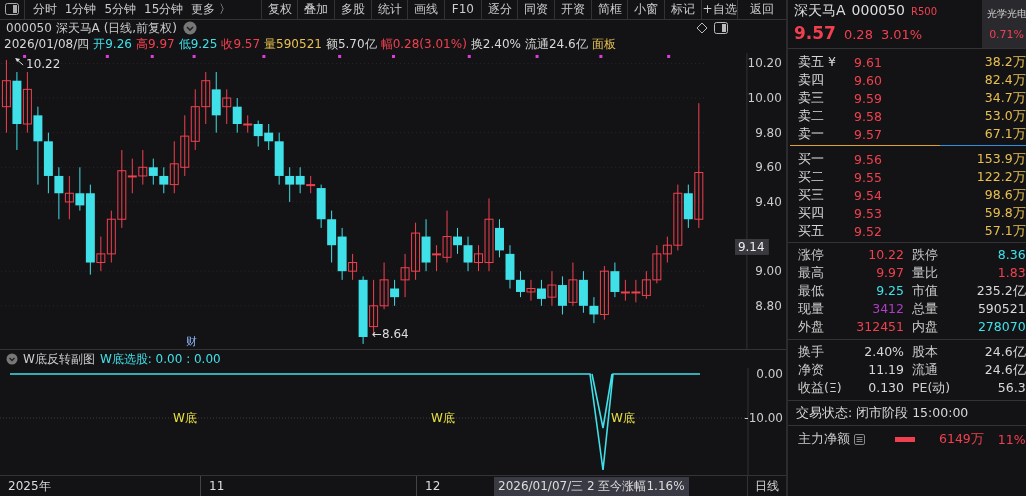 This screenshot has width=1026, height=496. What do you see at coordinates (811, 214) in the screenshot?
I see `order-level-label: 买四` at bounding box center [811, 214].